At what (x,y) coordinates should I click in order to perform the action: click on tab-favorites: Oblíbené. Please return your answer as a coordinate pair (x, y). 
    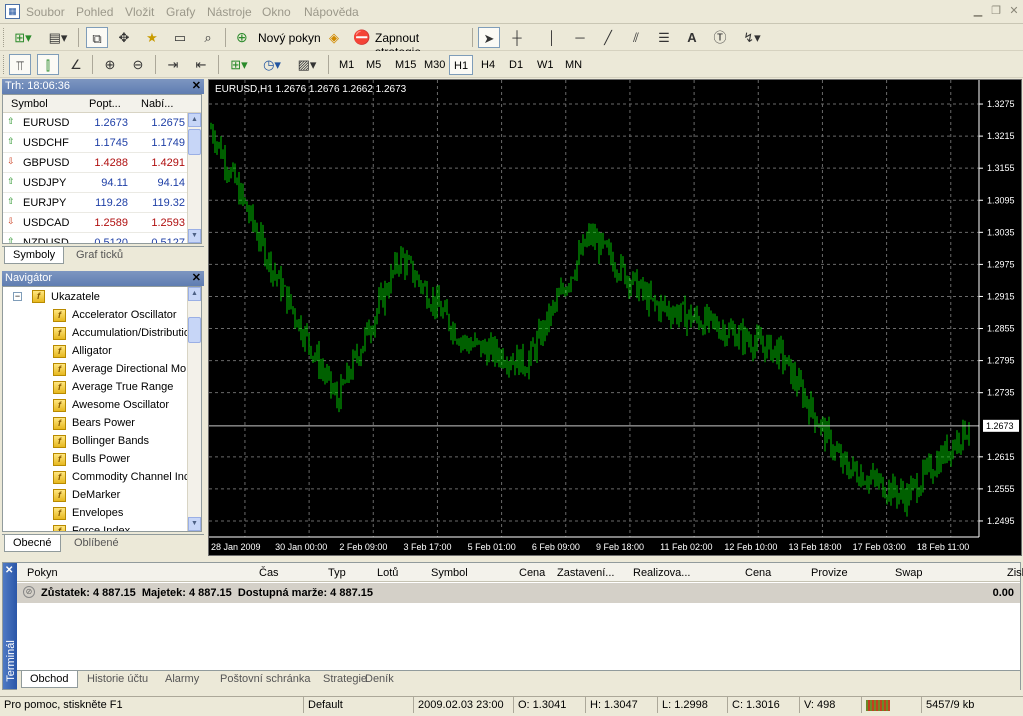
    Looking at the image, I should click on (96, 543).